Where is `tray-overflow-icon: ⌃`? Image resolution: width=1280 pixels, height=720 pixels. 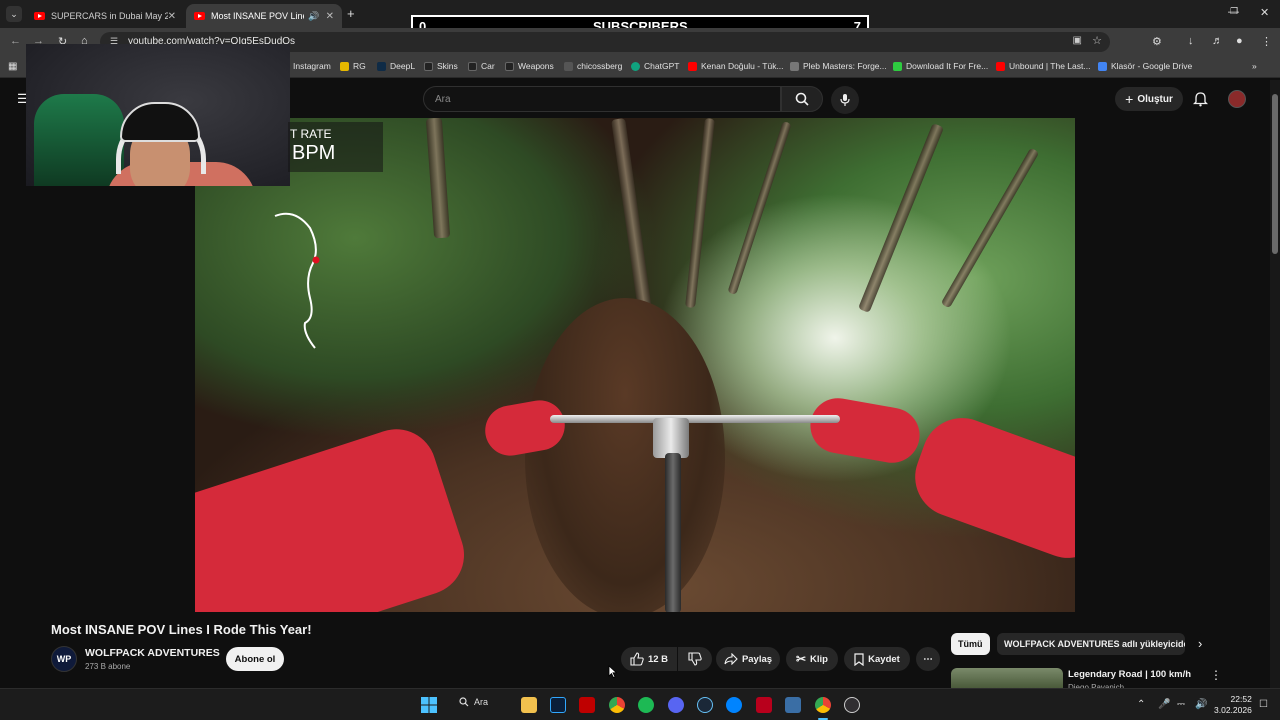 tray-overflow-icon: ⌃ is located at coordinates (1141, 704).